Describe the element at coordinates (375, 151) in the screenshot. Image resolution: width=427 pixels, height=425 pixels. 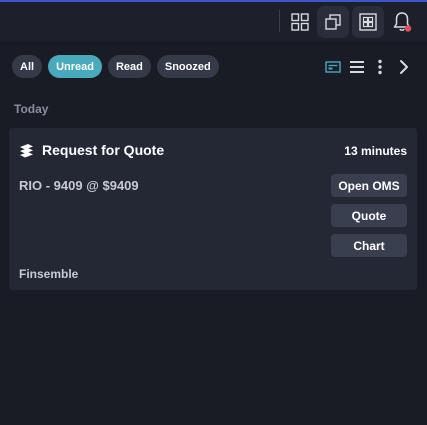
I see `notification-time: 13 minutes` at that location.